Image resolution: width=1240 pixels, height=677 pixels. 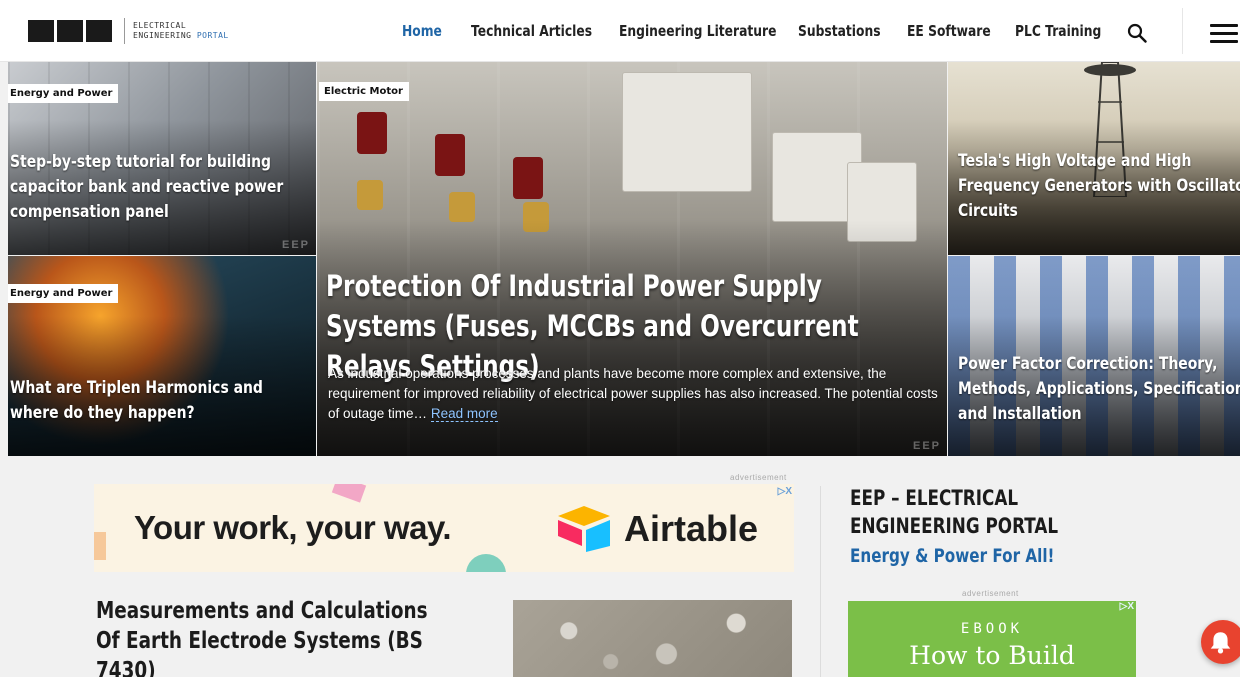 I want to click on site-logo: ELECTRICAL ENGINEERING PORTAL, so click(x=128, y=31).